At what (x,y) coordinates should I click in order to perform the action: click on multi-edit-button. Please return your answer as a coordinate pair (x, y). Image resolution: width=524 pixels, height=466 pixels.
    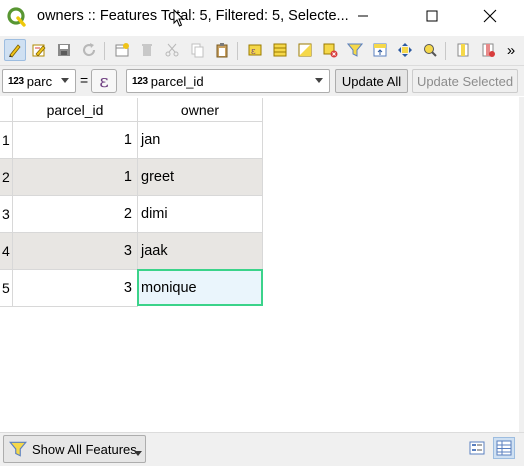
    Looking at the image, I should click on (39, 50).